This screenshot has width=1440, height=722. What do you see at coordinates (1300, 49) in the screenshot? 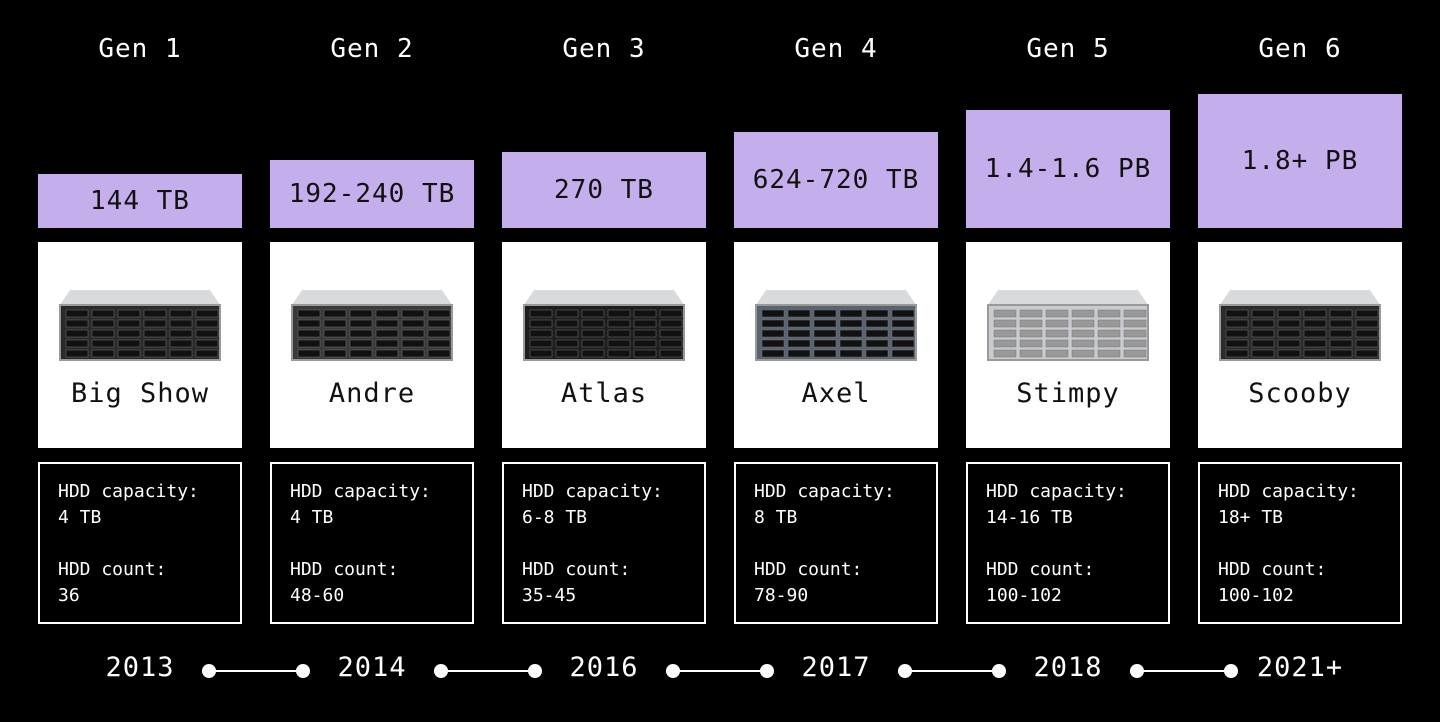
I see `generation-label: Gen 6` at bounding box center [1300, 49].